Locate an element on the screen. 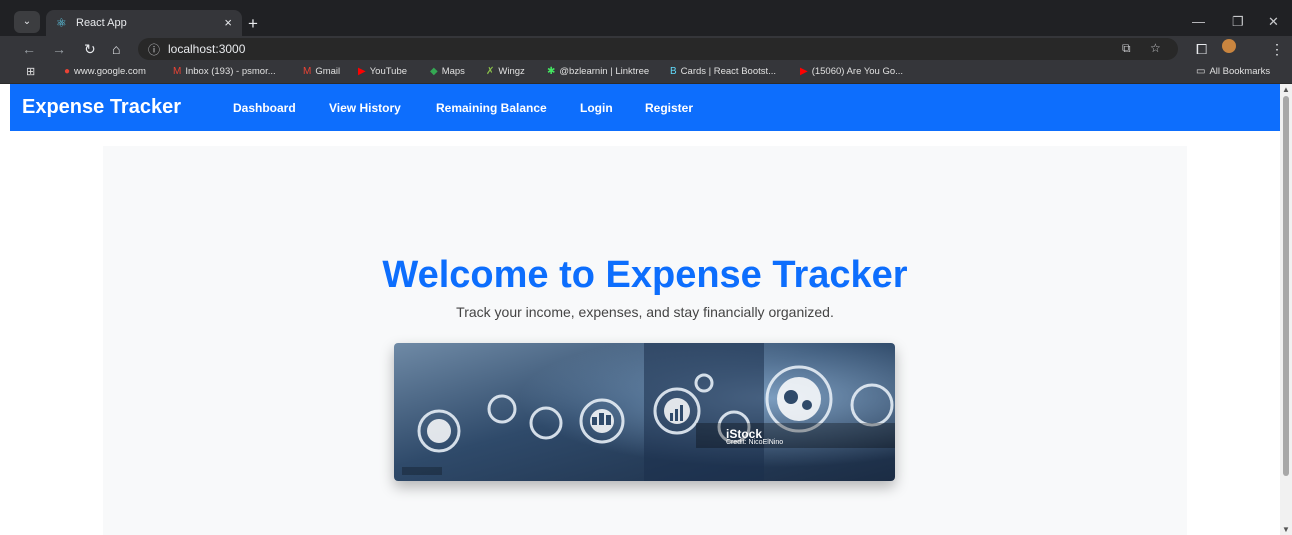 Image resolution: width=1292 pixels, height=535 pixels. scroll-up-icon: ▲ is located at coordinates (1286, 89).